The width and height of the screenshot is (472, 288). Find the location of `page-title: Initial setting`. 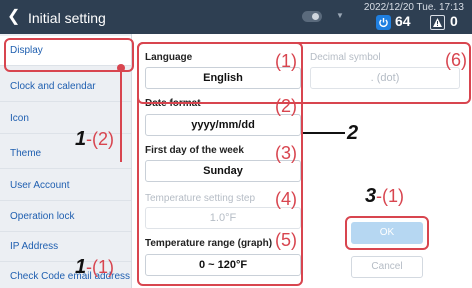

page-title: Initial setting is located at coordinates (67, 18).